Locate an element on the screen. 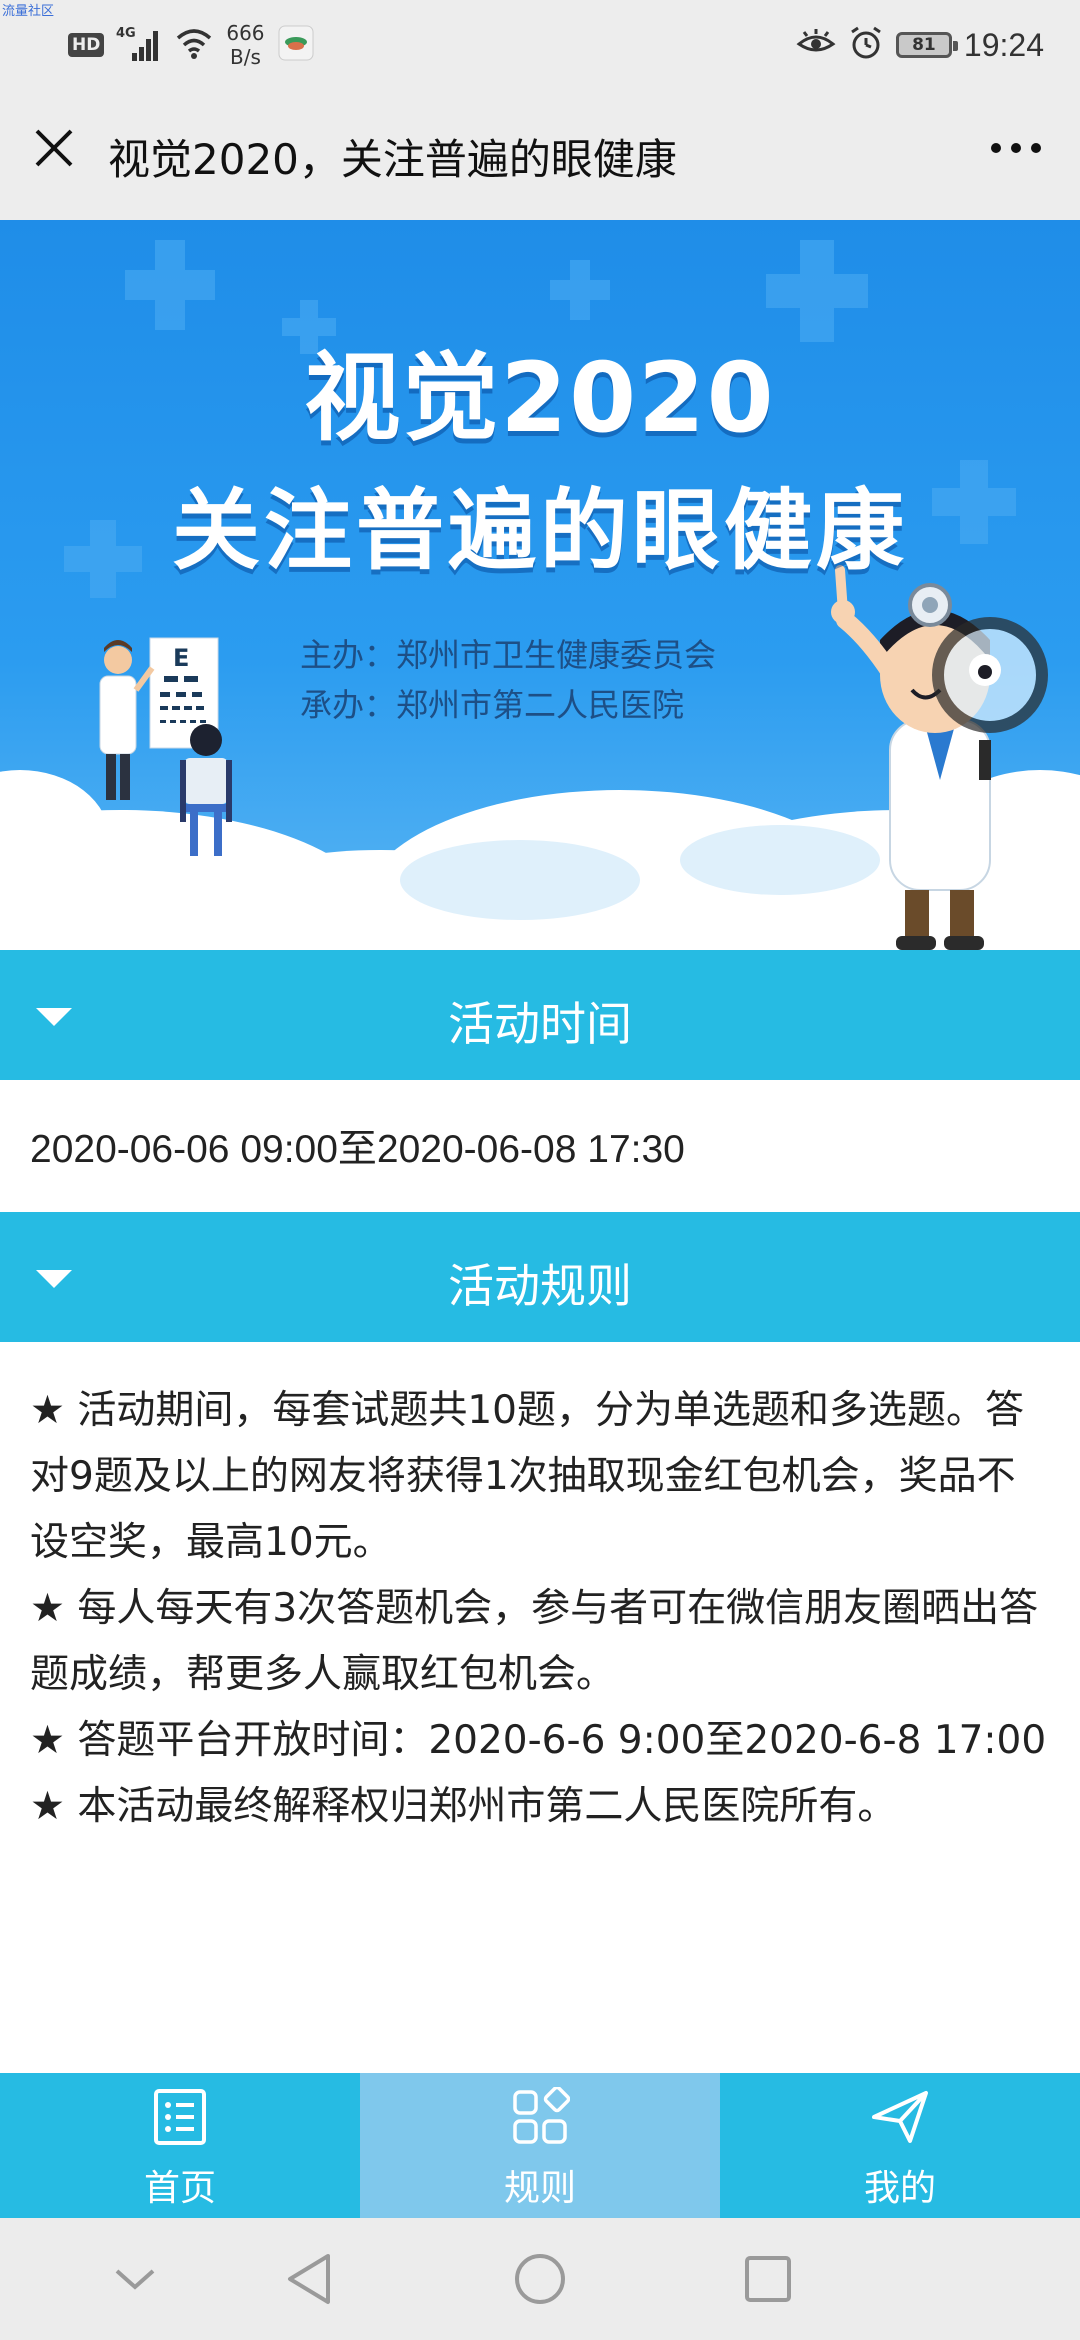  tab-rules: 规则 is located at coordinates (540, 2145).